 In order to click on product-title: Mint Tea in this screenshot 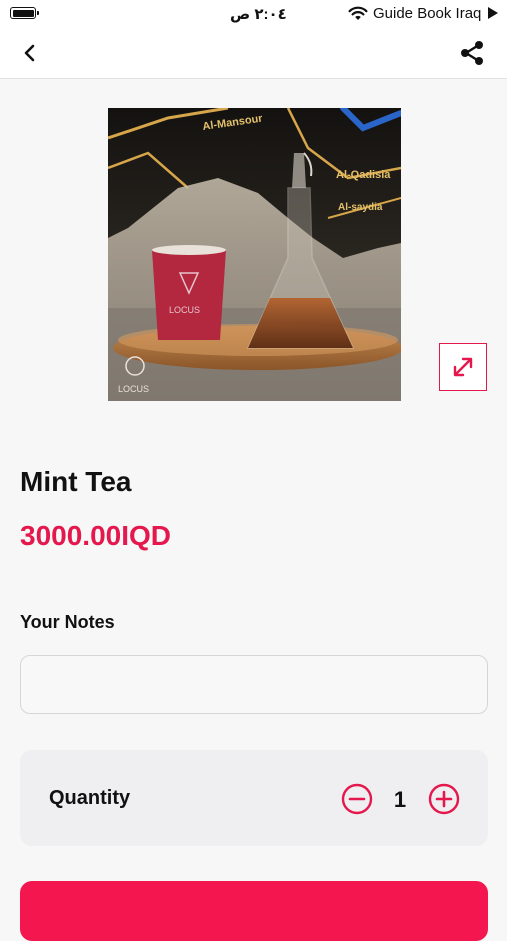, I will do `click(76, 481)`.